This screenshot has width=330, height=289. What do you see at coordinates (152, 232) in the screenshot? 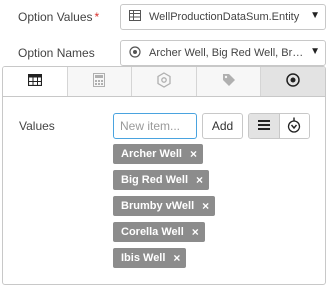
I see `value-chip-label: Corella Well` at bounding box center [152, 232].